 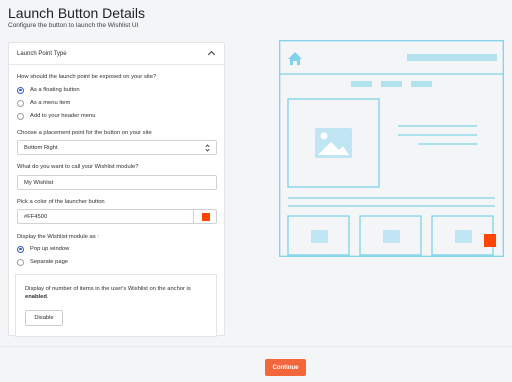 I want to click on radio-separate-page: Separate page, so click(x=42, y=262).